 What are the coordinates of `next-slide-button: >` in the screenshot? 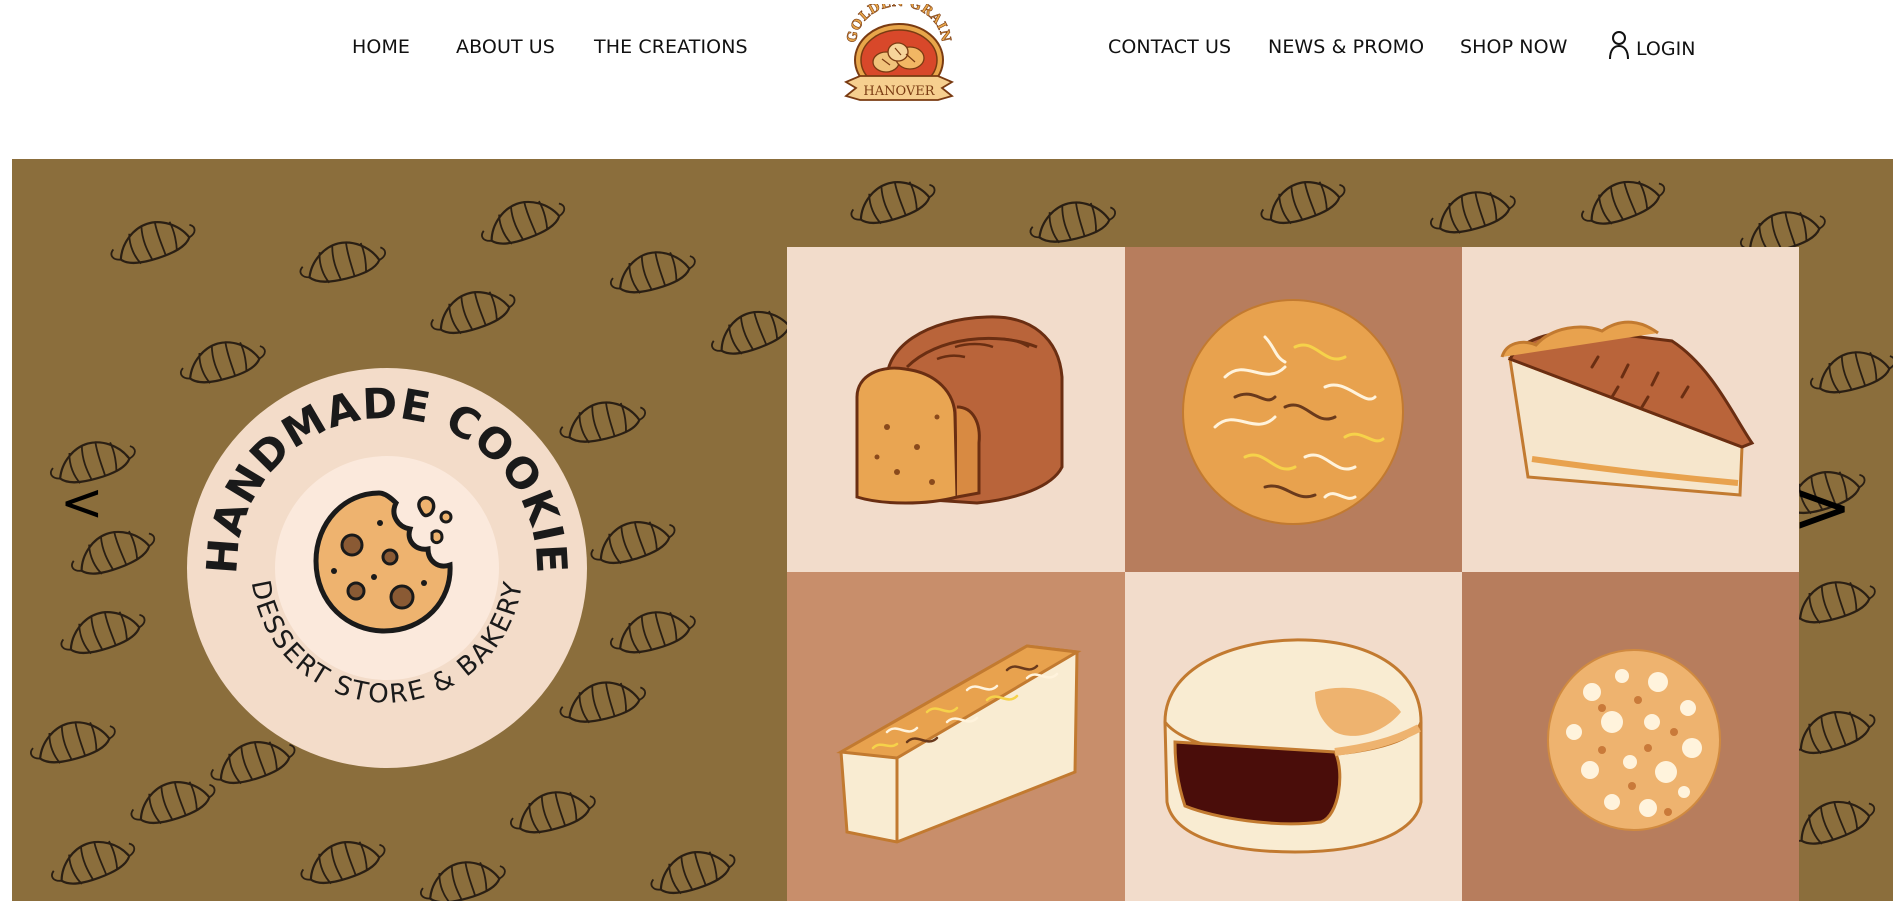 It's located at (1822, 507).